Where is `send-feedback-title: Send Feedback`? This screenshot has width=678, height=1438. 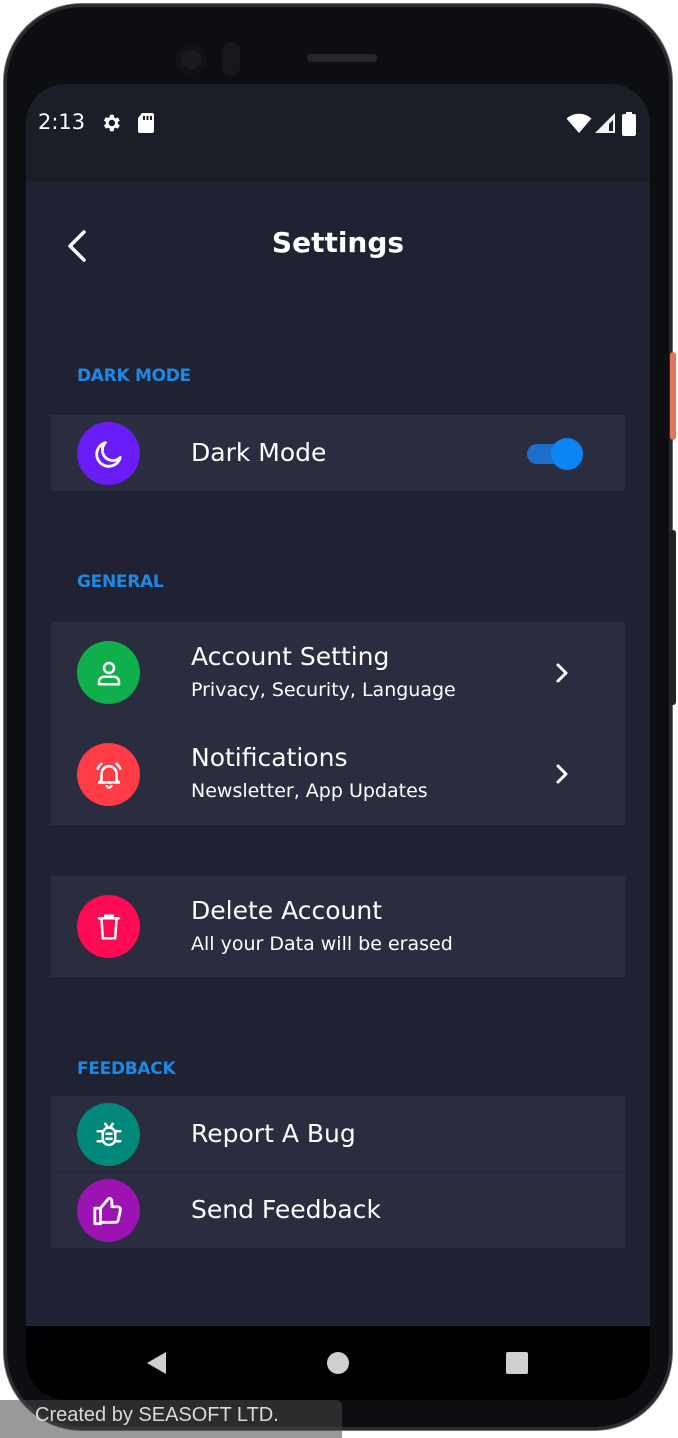
send-feedback-title: Send Feedback is located at coordinates (286, 1209).